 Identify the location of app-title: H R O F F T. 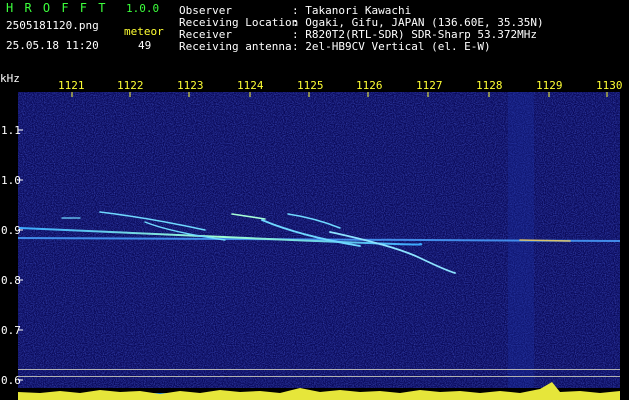
(57, 8).